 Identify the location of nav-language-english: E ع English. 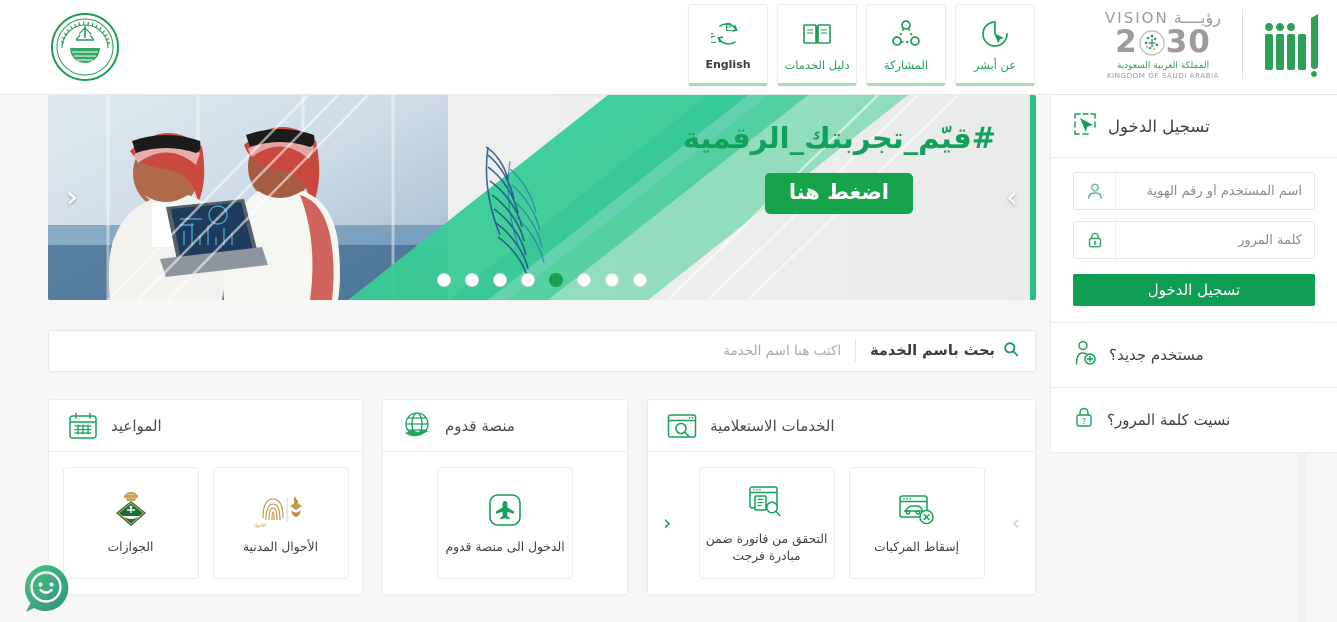
(728, 45).